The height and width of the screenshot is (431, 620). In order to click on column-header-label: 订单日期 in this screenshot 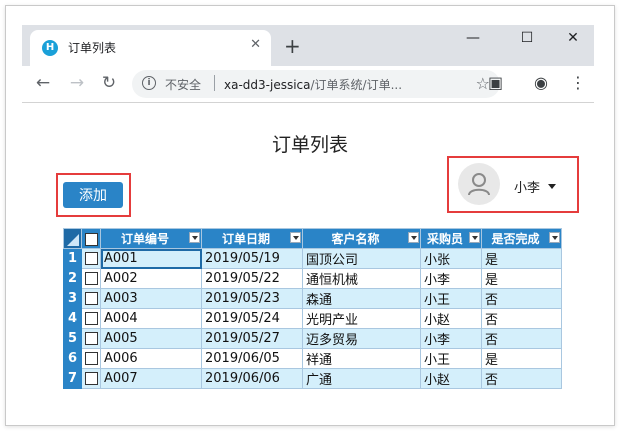, I will do `click(245, 239)`.